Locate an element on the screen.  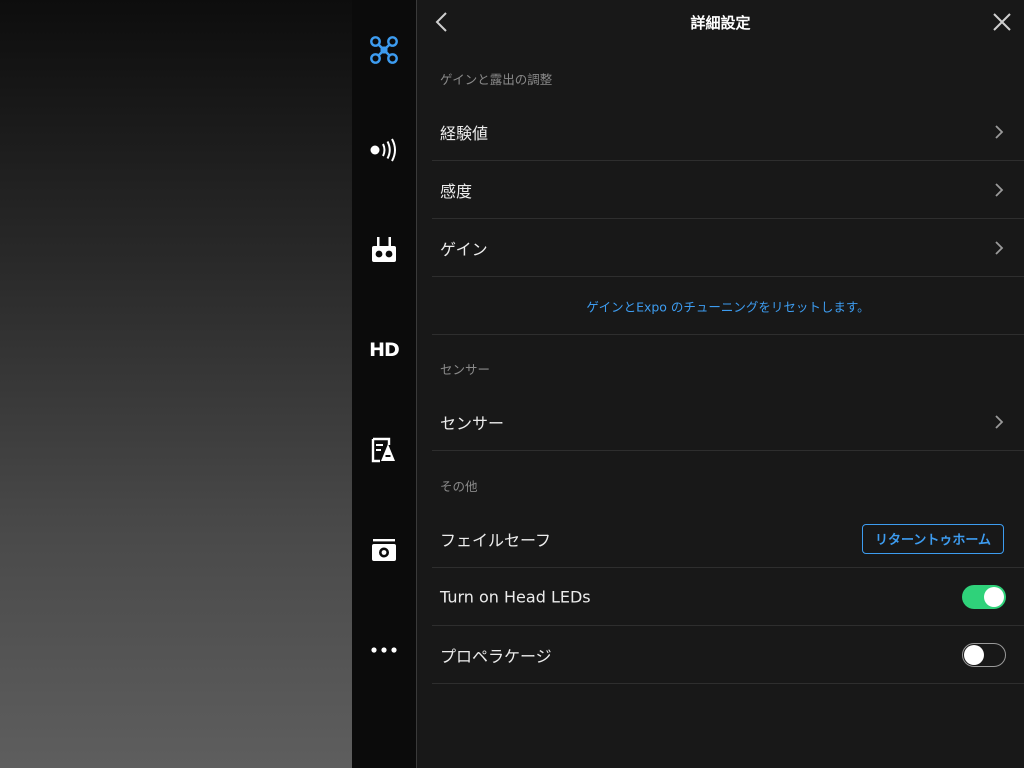
panel-header: 詳細設定 is located at coordinates (720, 22).